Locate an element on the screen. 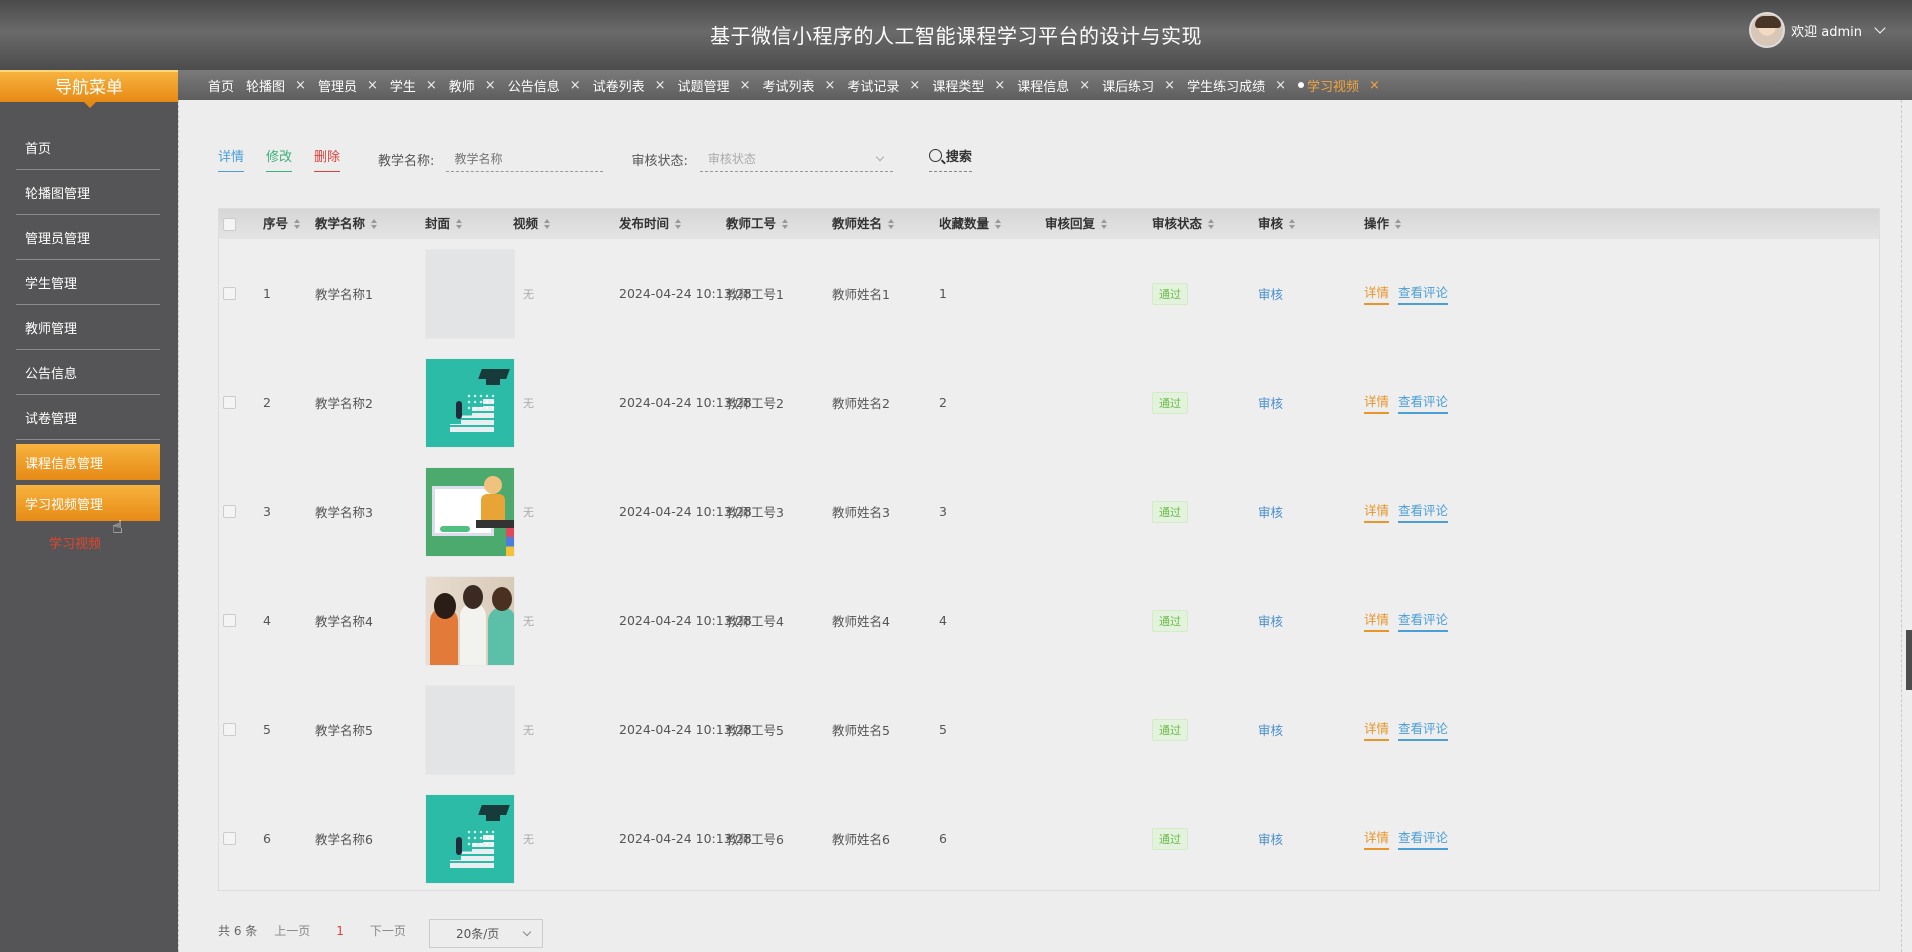 This screenshot has height=952, width=1912. edit-button: 修改 is located at coordinates (279, 159).